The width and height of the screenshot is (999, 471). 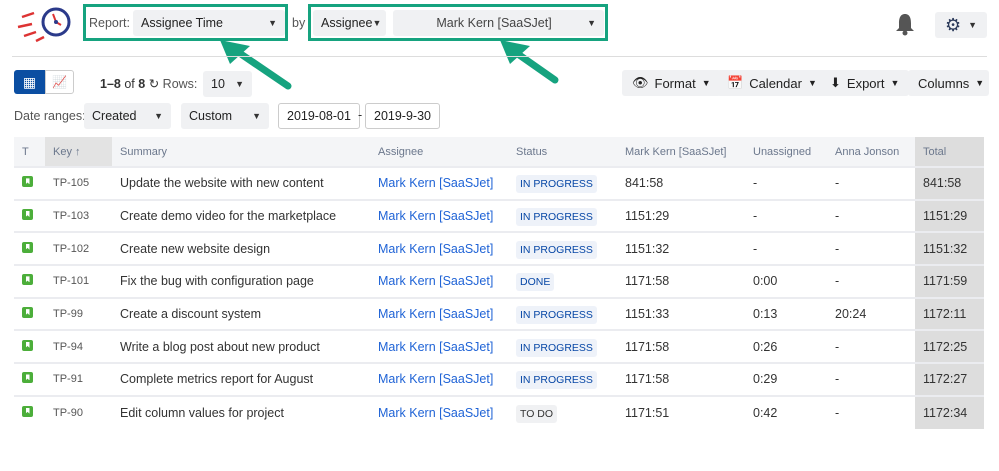 I want to click on calendar-button: 📅 Calendar ▼, so click(x=772, y=83).